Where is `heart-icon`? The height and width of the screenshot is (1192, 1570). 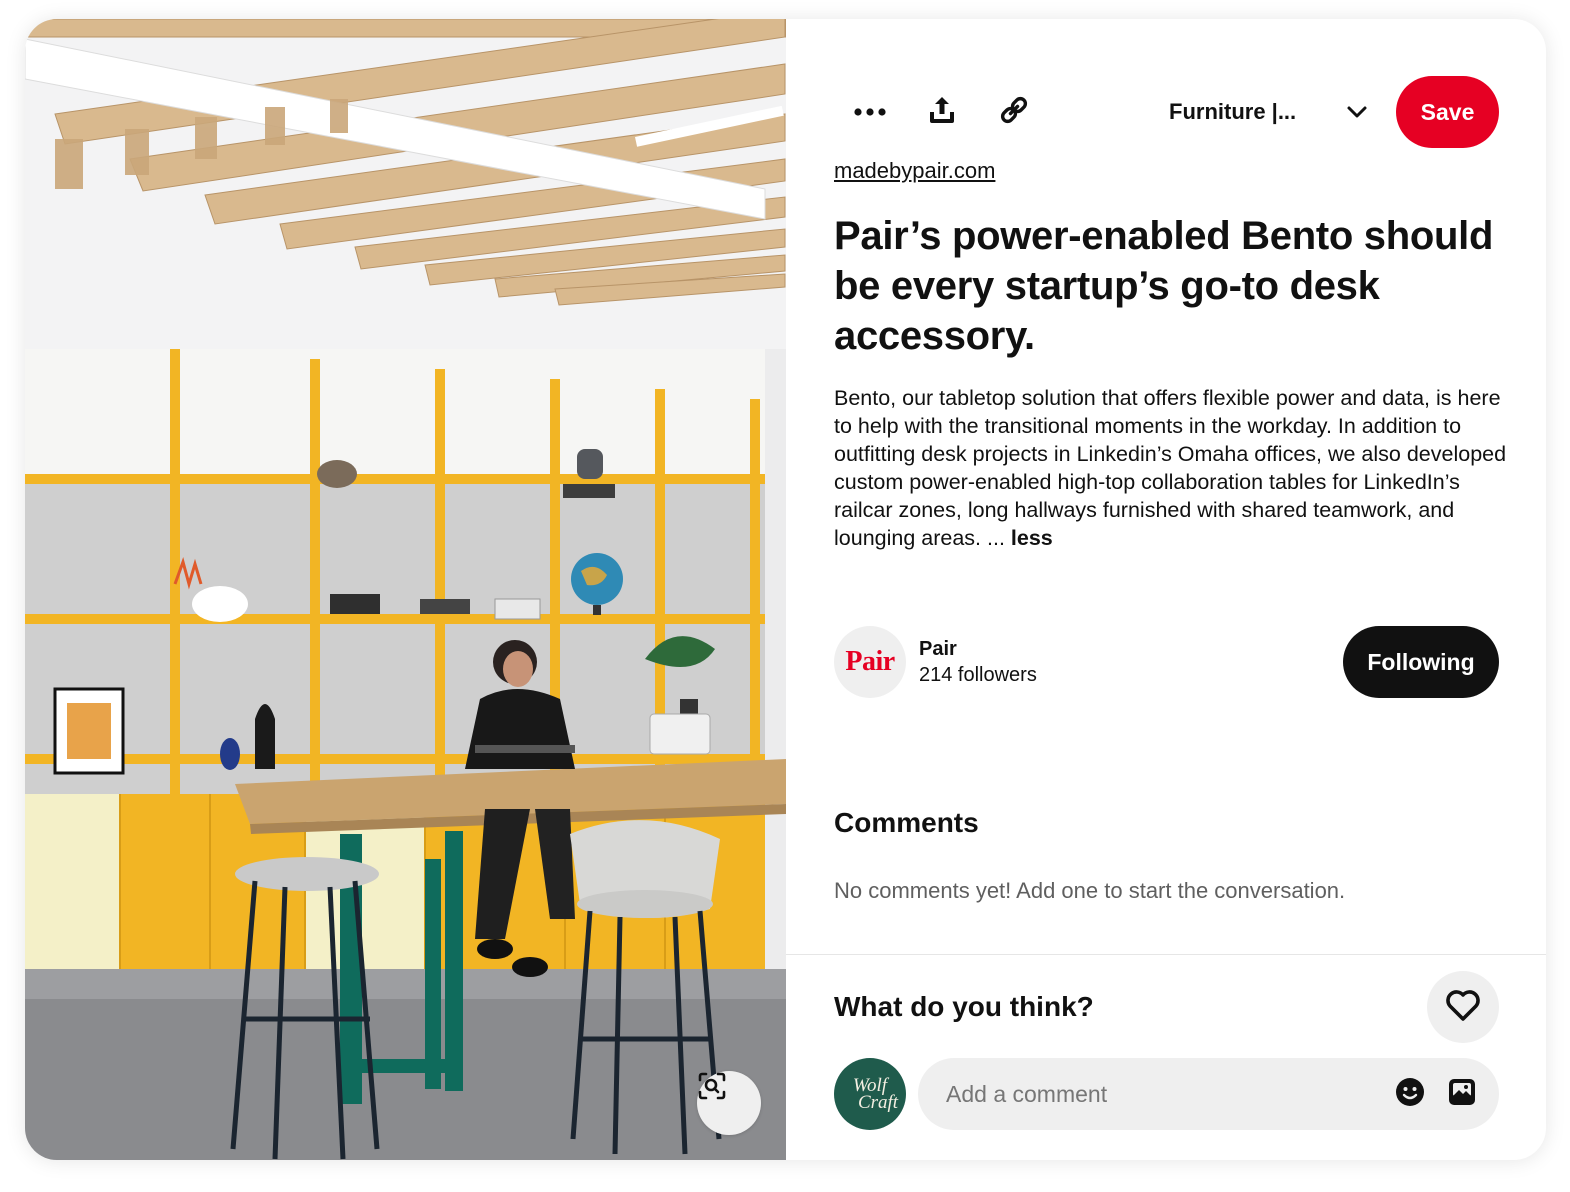 heart-icon is located at coordinates (1463, 1007).